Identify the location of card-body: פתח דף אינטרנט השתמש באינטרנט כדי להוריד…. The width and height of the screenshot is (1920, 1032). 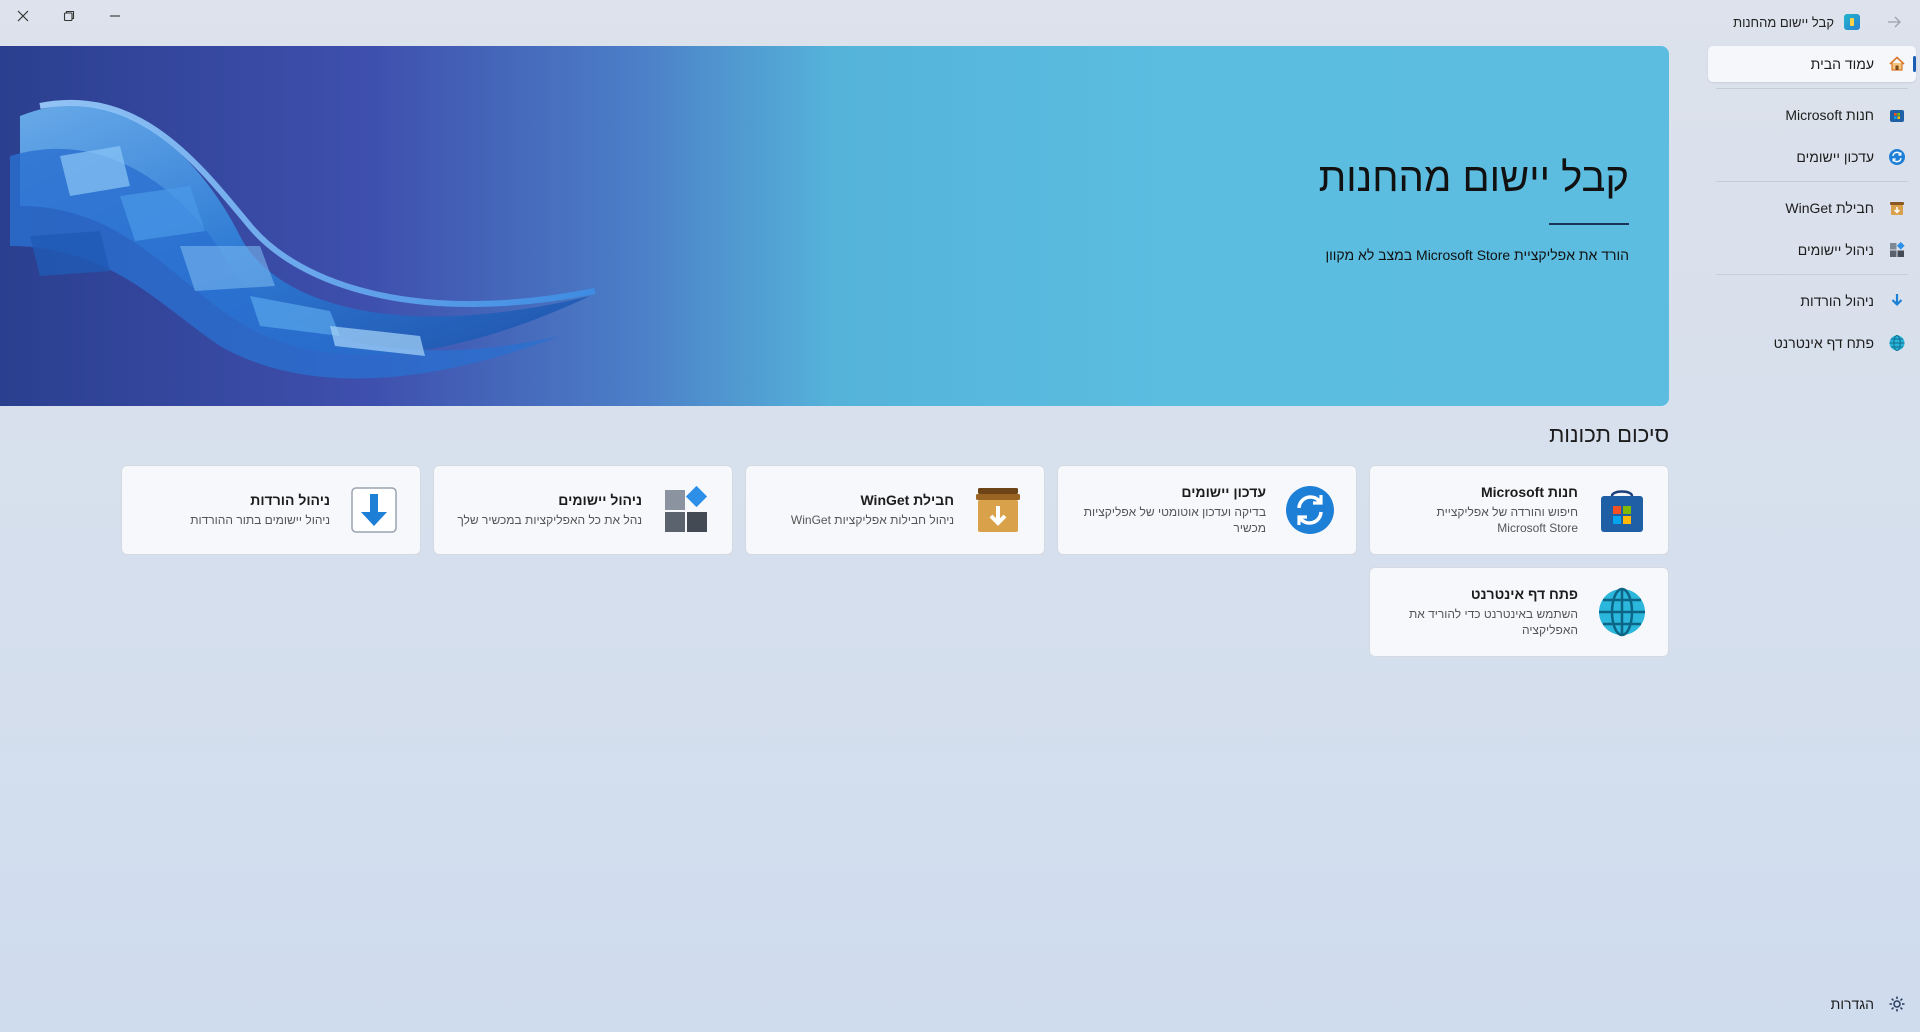
(1484, 612).